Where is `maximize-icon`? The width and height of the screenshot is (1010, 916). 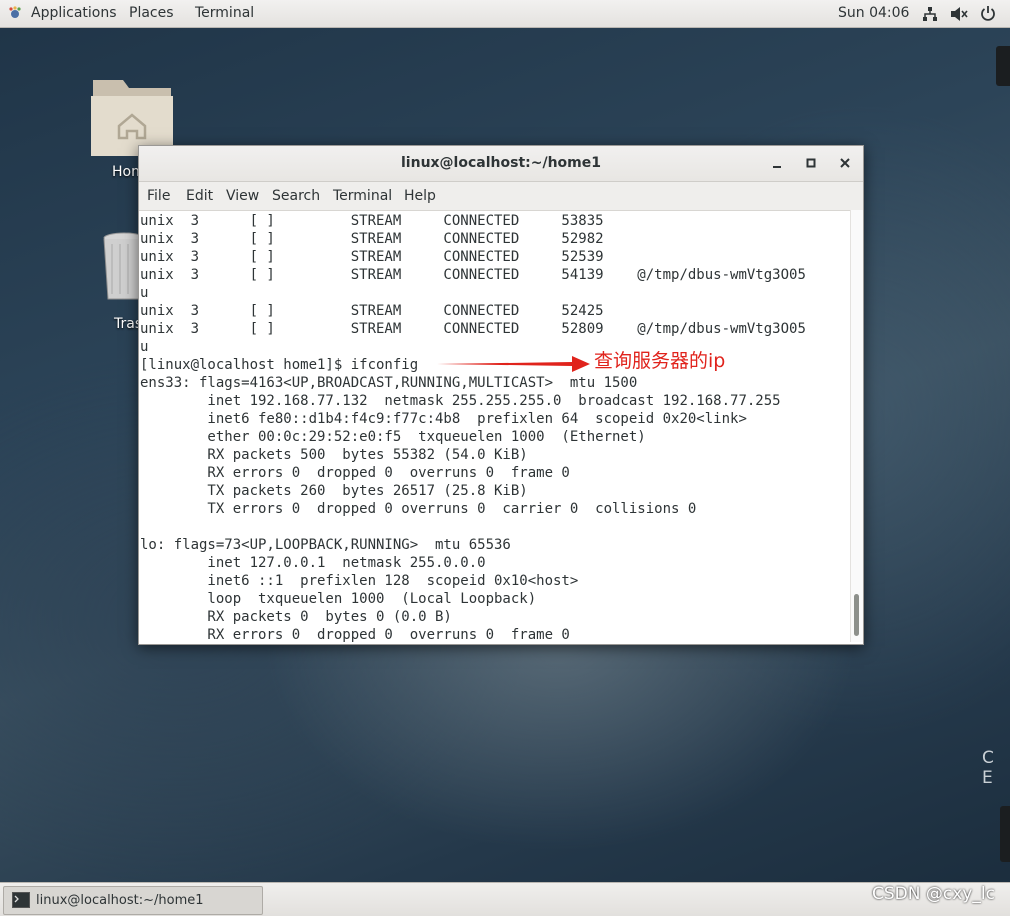
maximize-icon is located at coordinates (811, 163).